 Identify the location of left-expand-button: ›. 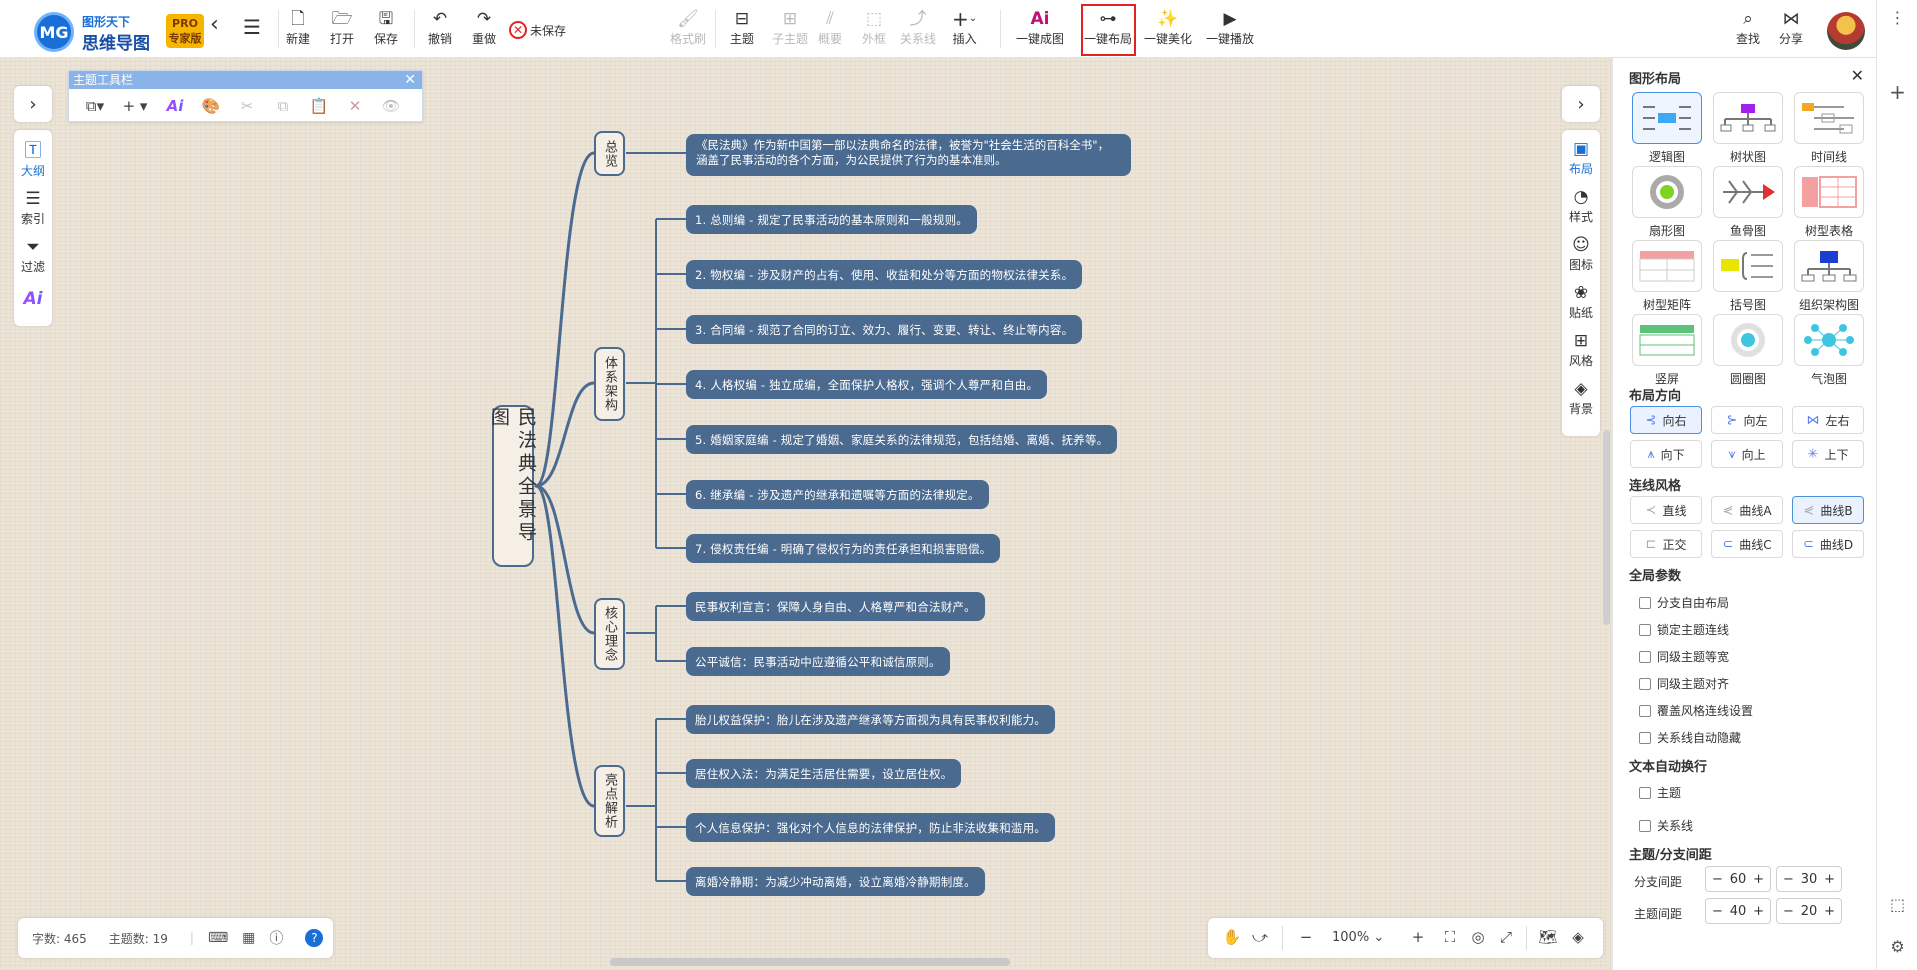
(33, 104).